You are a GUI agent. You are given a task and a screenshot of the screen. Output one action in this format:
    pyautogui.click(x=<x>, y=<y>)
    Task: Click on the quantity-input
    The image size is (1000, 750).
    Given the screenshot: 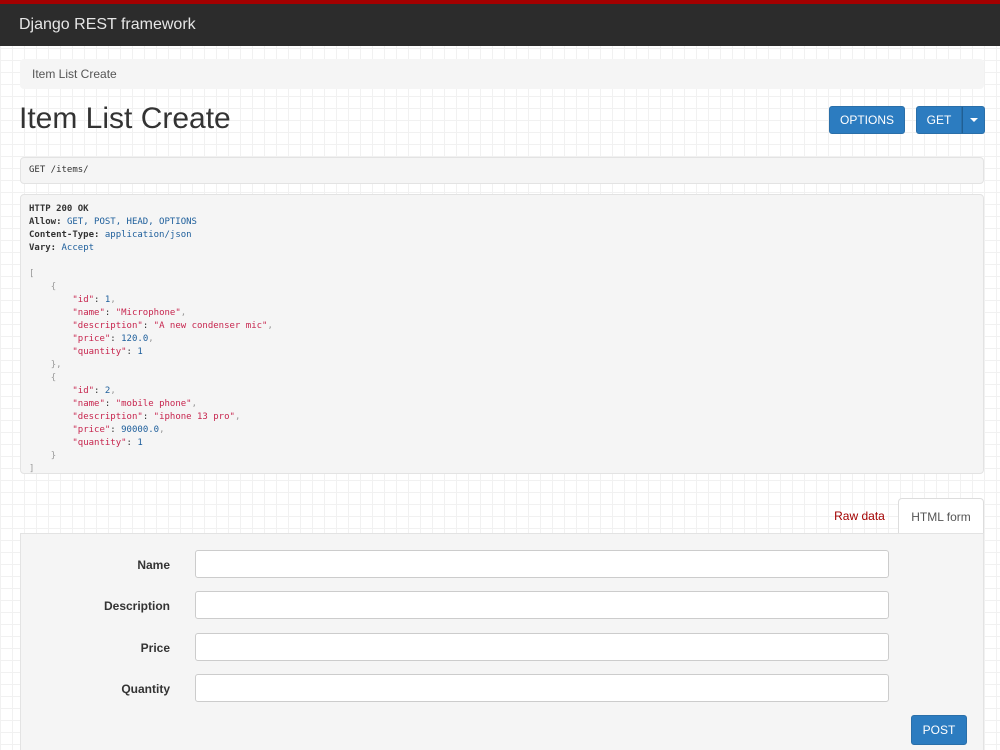 What is the action you would take?
    pyautogui.click(x=542, y=688)
    